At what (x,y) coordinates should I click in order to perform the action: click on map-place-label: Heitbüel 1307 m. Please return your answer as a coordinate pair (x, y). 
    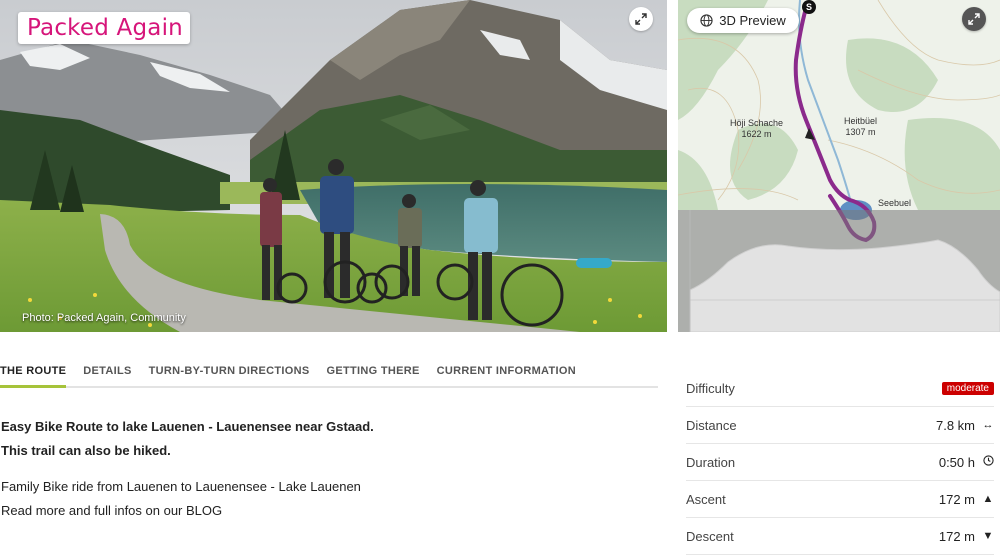
    Looking at the image, I should click on (861, 126).